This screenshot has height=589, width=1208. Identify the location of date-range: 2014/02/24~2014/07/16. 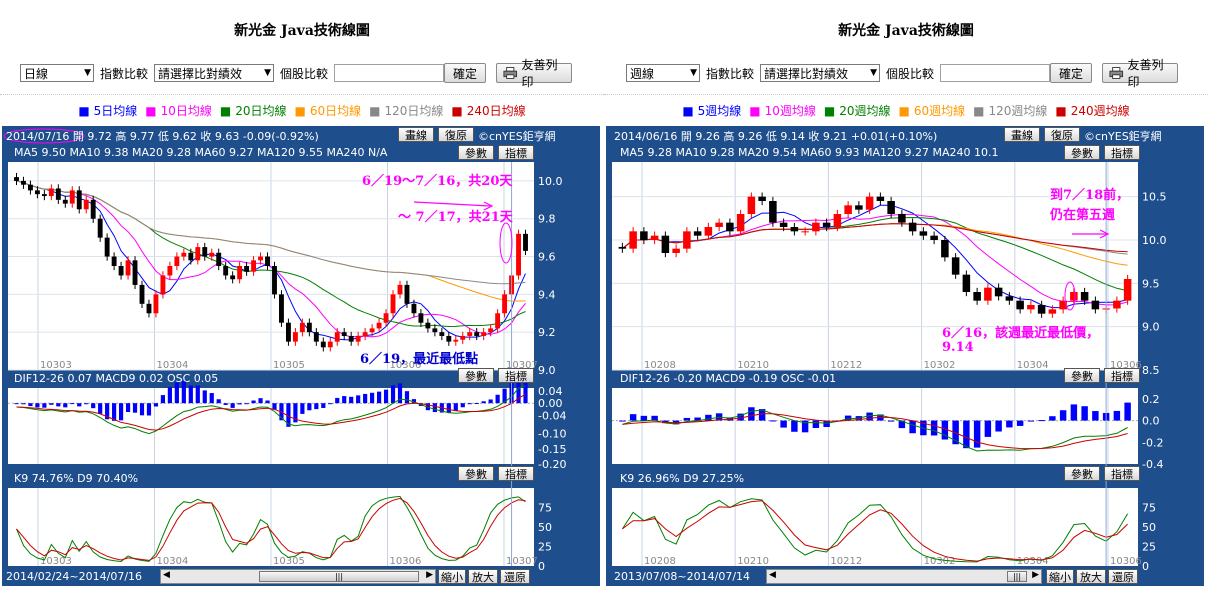
(74, 576).